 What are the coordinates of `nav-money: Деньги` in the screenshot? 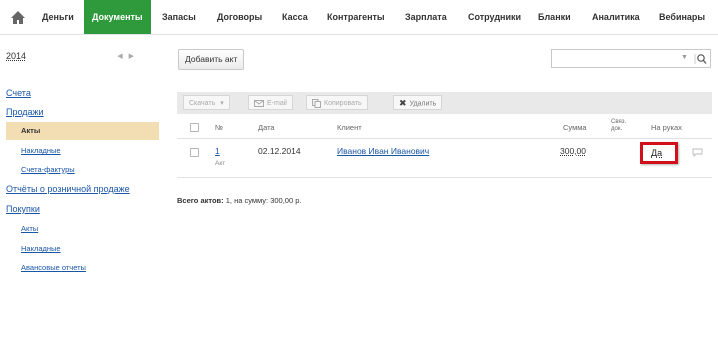 It's located at (58, 17).